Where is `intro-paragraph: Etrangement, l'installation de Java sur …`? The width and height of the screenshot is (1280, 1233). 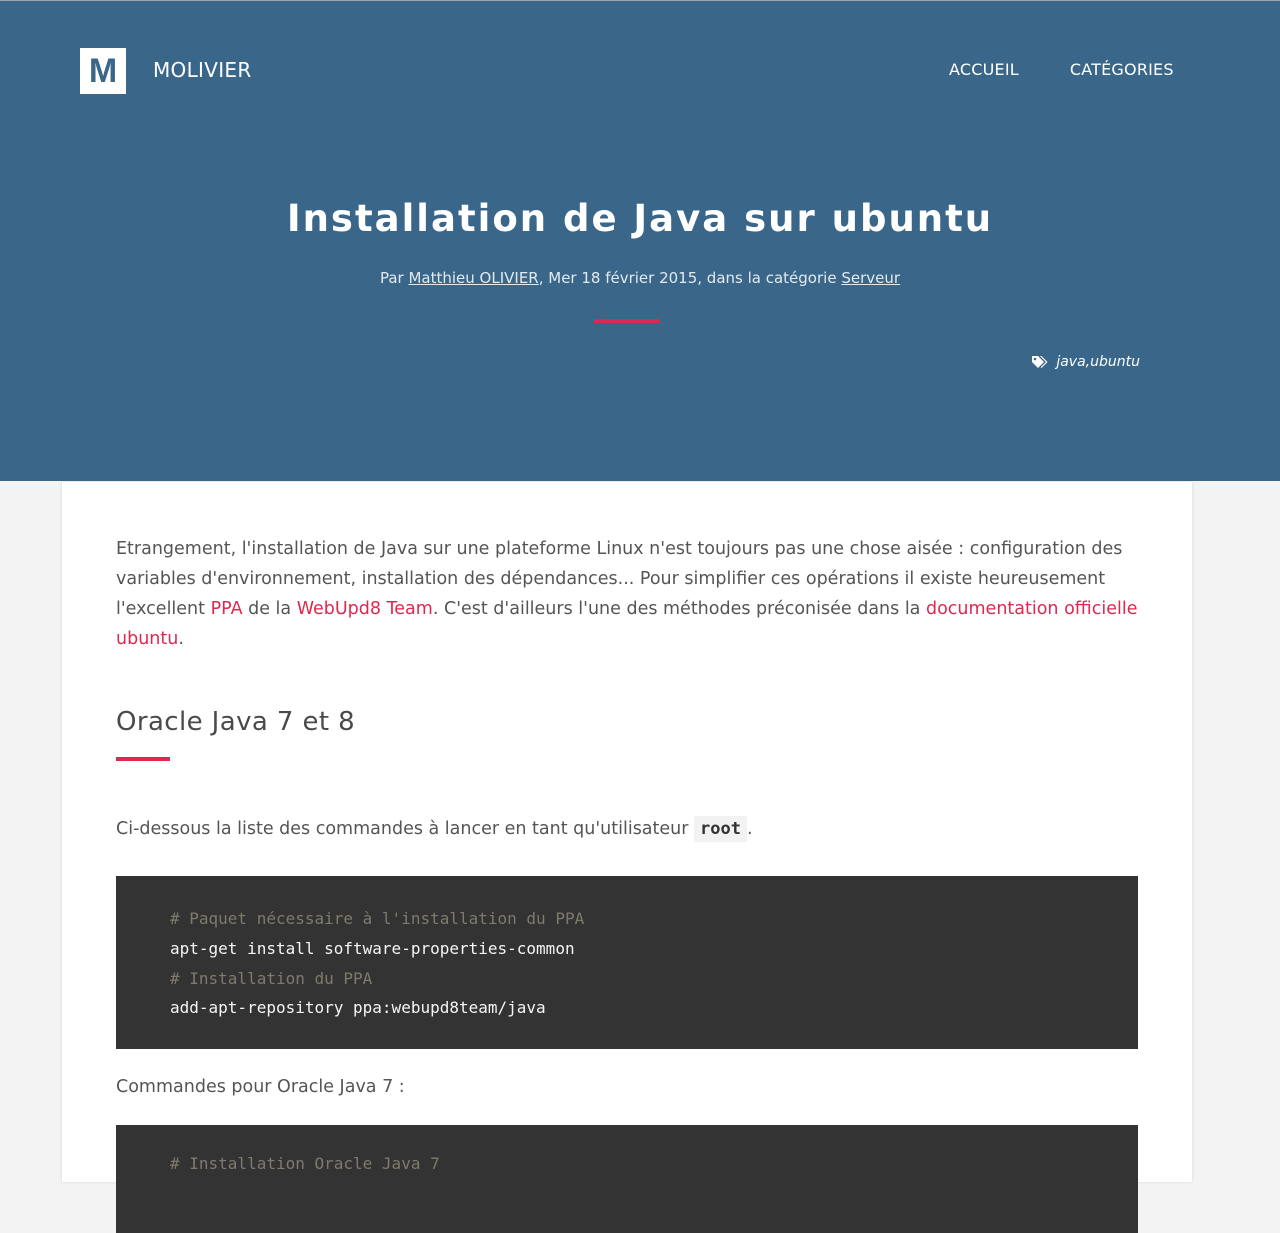 intro-paragraph: Etrangement, l'installation de Java sur … is located at coordinates (627, 594).